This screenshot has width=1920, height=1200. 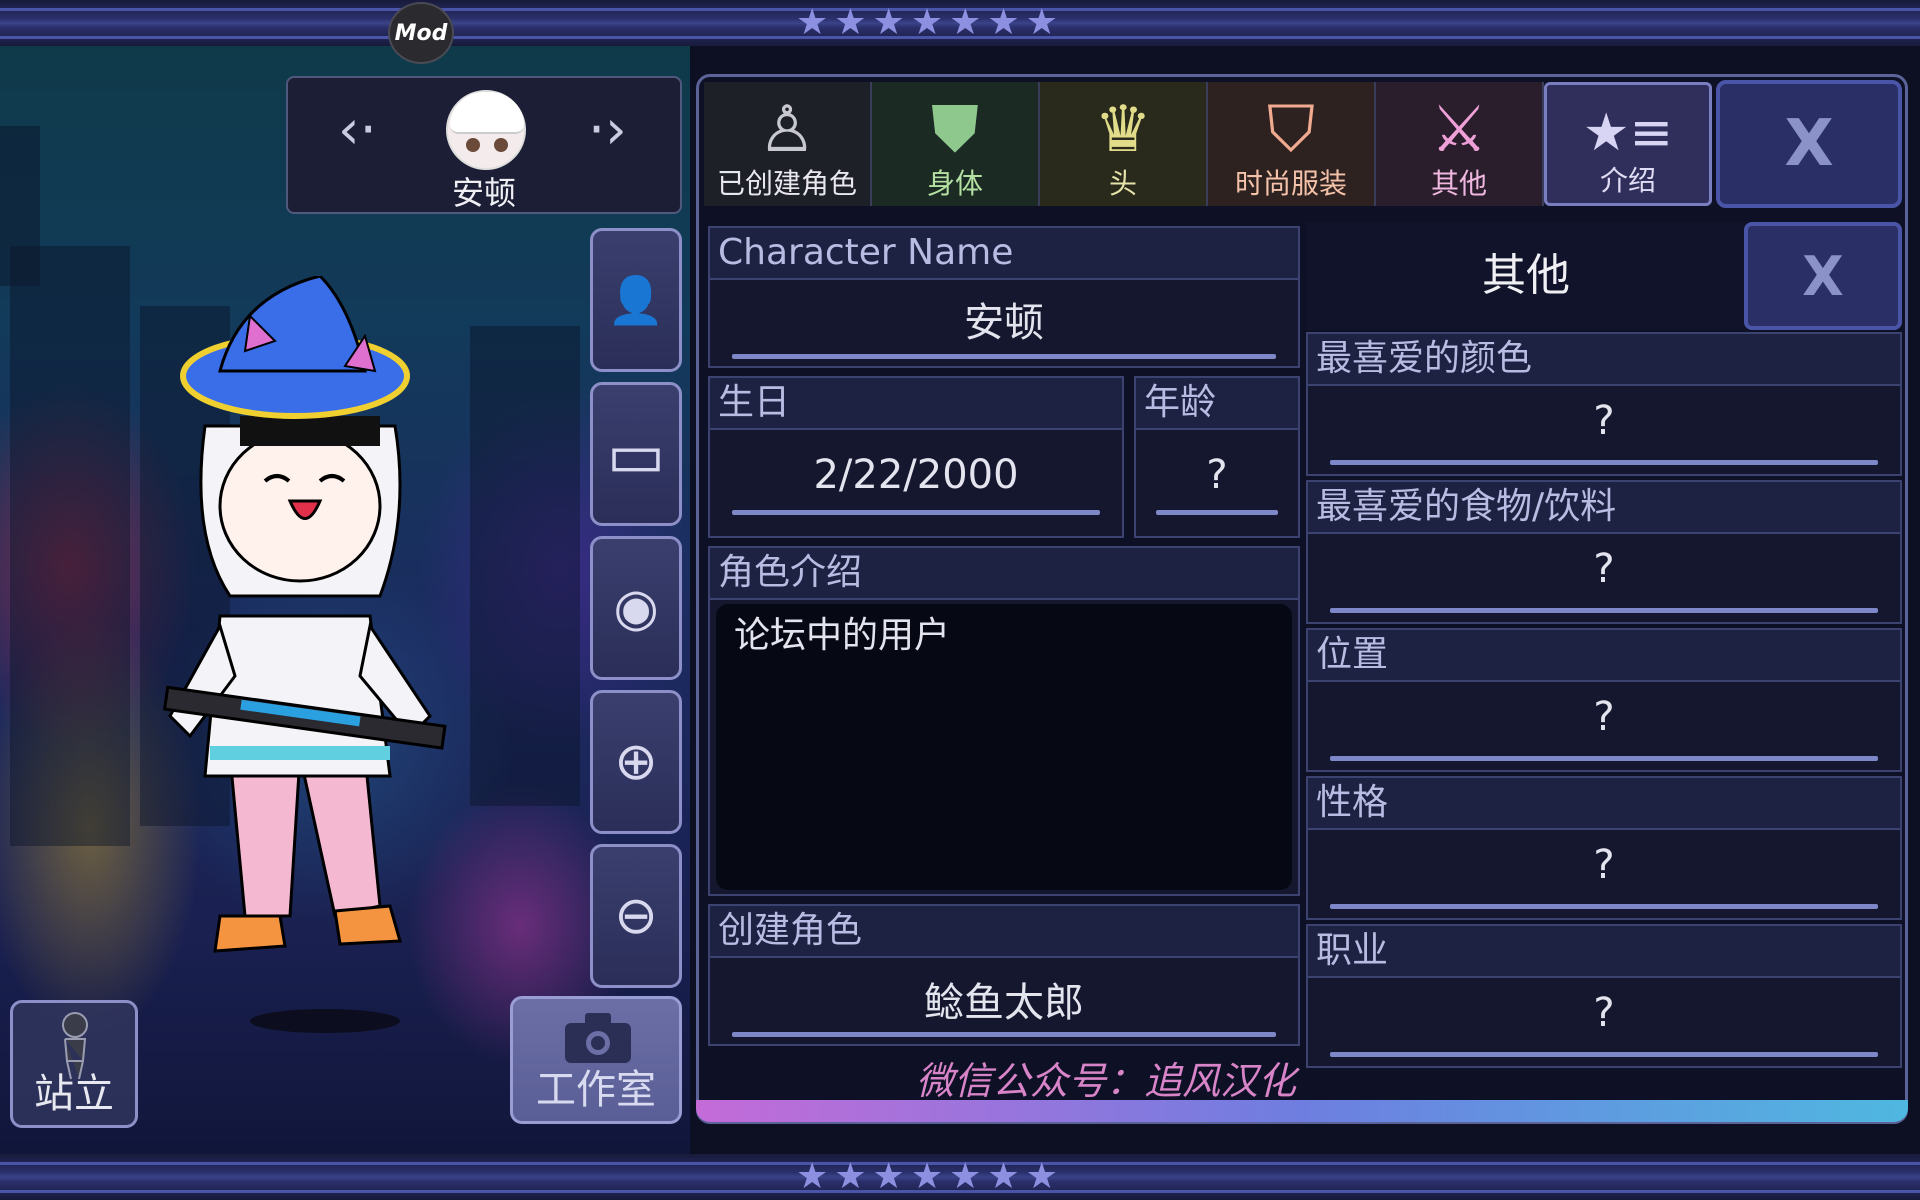 What do you see at coordinates (955, 130) in the screenshot?
I see `jacket-icon: ⛊` at bounding box center [955, 130].